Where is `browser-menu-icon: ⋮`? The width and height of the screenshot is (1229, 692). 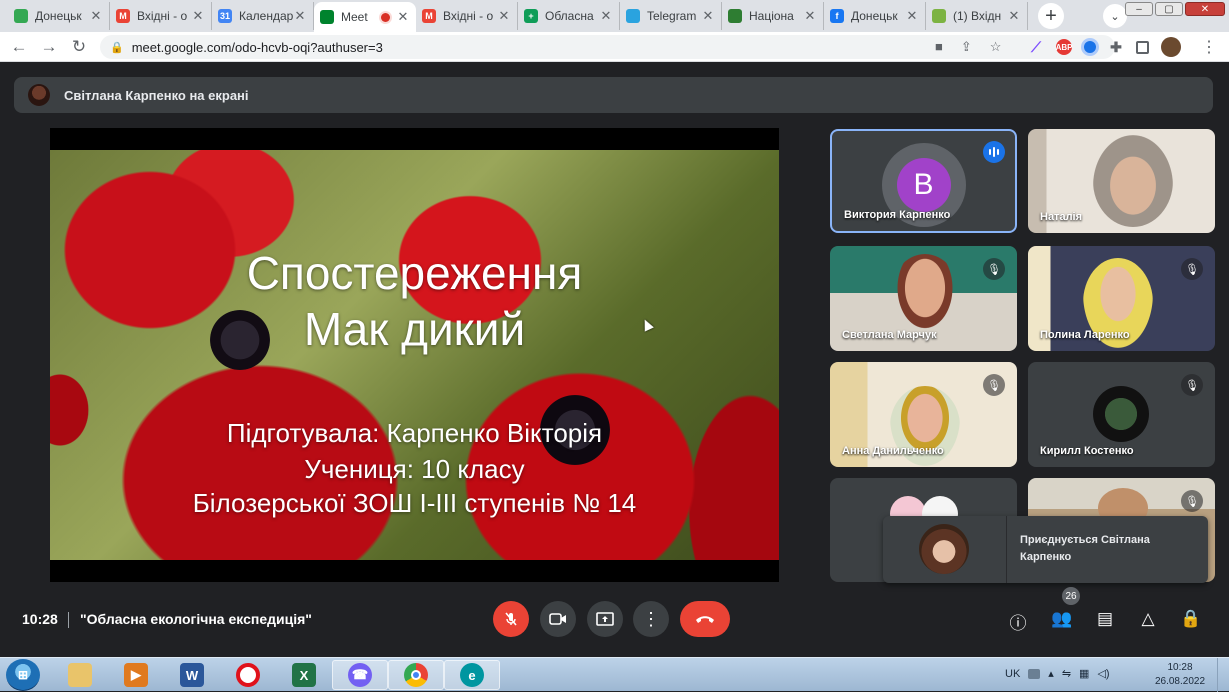
browser-menu-icon: ⋮ is located at coordinates (1209, 47).